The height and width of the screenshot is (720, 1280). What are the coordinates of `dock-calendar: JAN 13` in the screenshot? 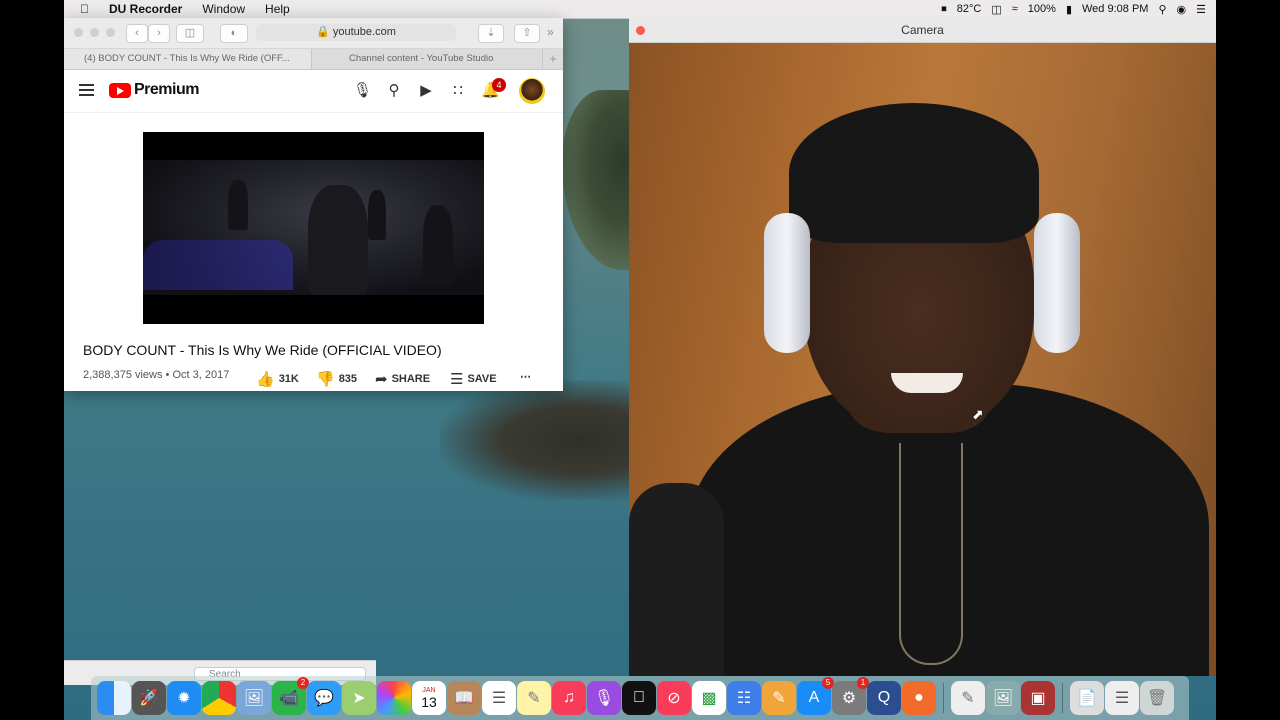 It's located at (429, 698).